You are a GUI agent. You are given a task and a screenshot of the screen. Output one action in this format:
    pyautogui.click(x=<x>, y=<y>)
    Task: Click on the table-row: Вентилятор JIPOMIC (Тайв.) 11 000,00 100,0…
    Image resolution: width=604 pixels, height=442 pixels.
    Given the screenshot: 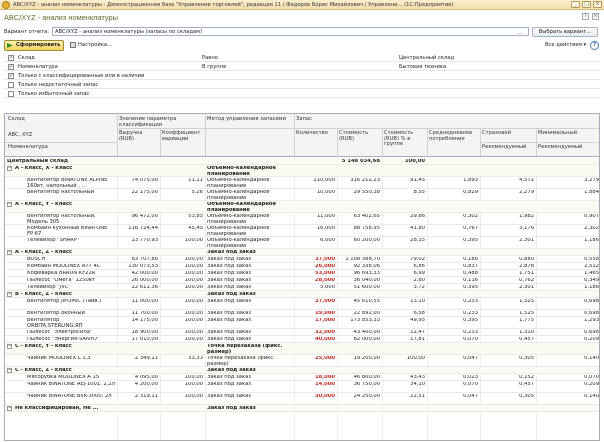 What is the action you would take?
    pyautogui.click(x=302, y=304)
    